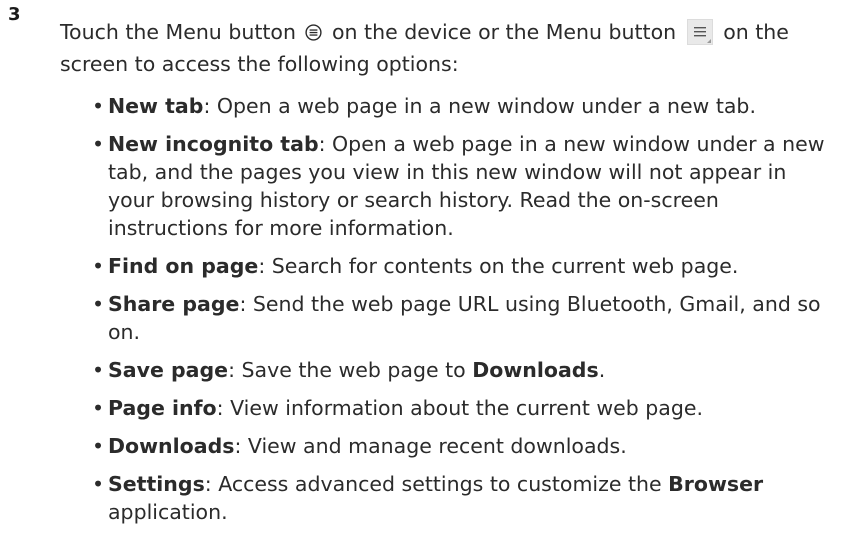  I want to click on option-desc-strong: Downloads, so click(535, 370).